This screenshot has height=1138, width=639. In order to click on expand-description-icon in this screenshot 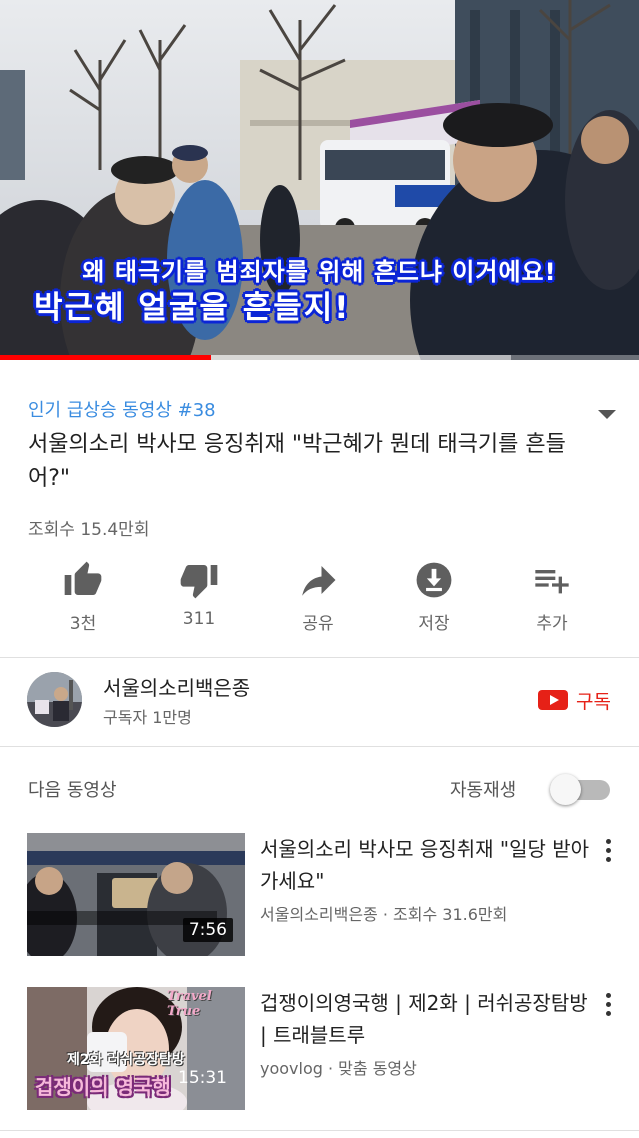, I will do `click(607, 414)`.